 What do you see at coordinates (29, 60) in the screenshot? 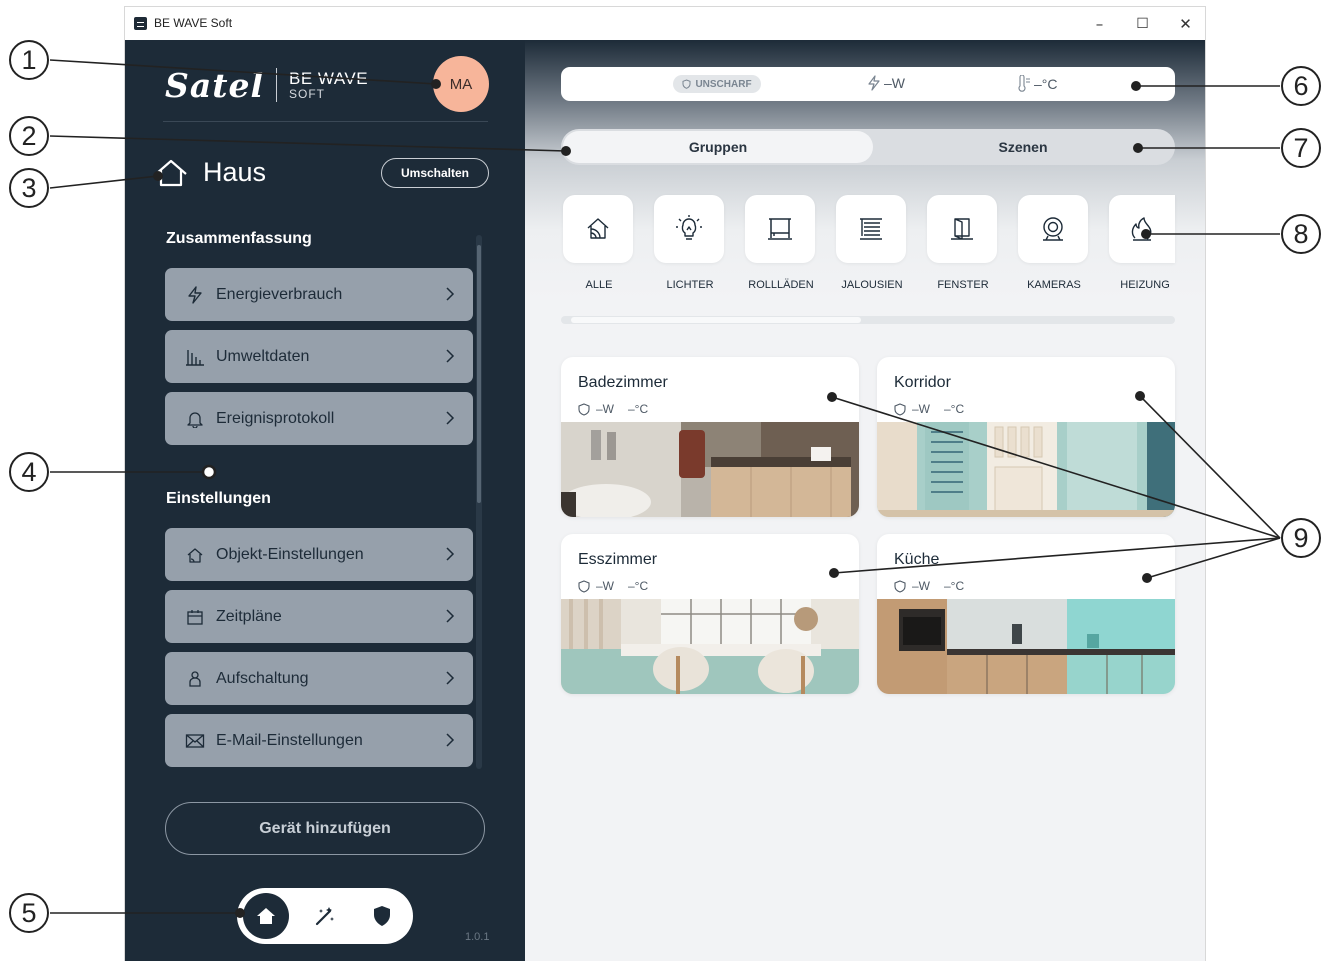
I see `callout-1: 1` at bounding box center [29, 60].